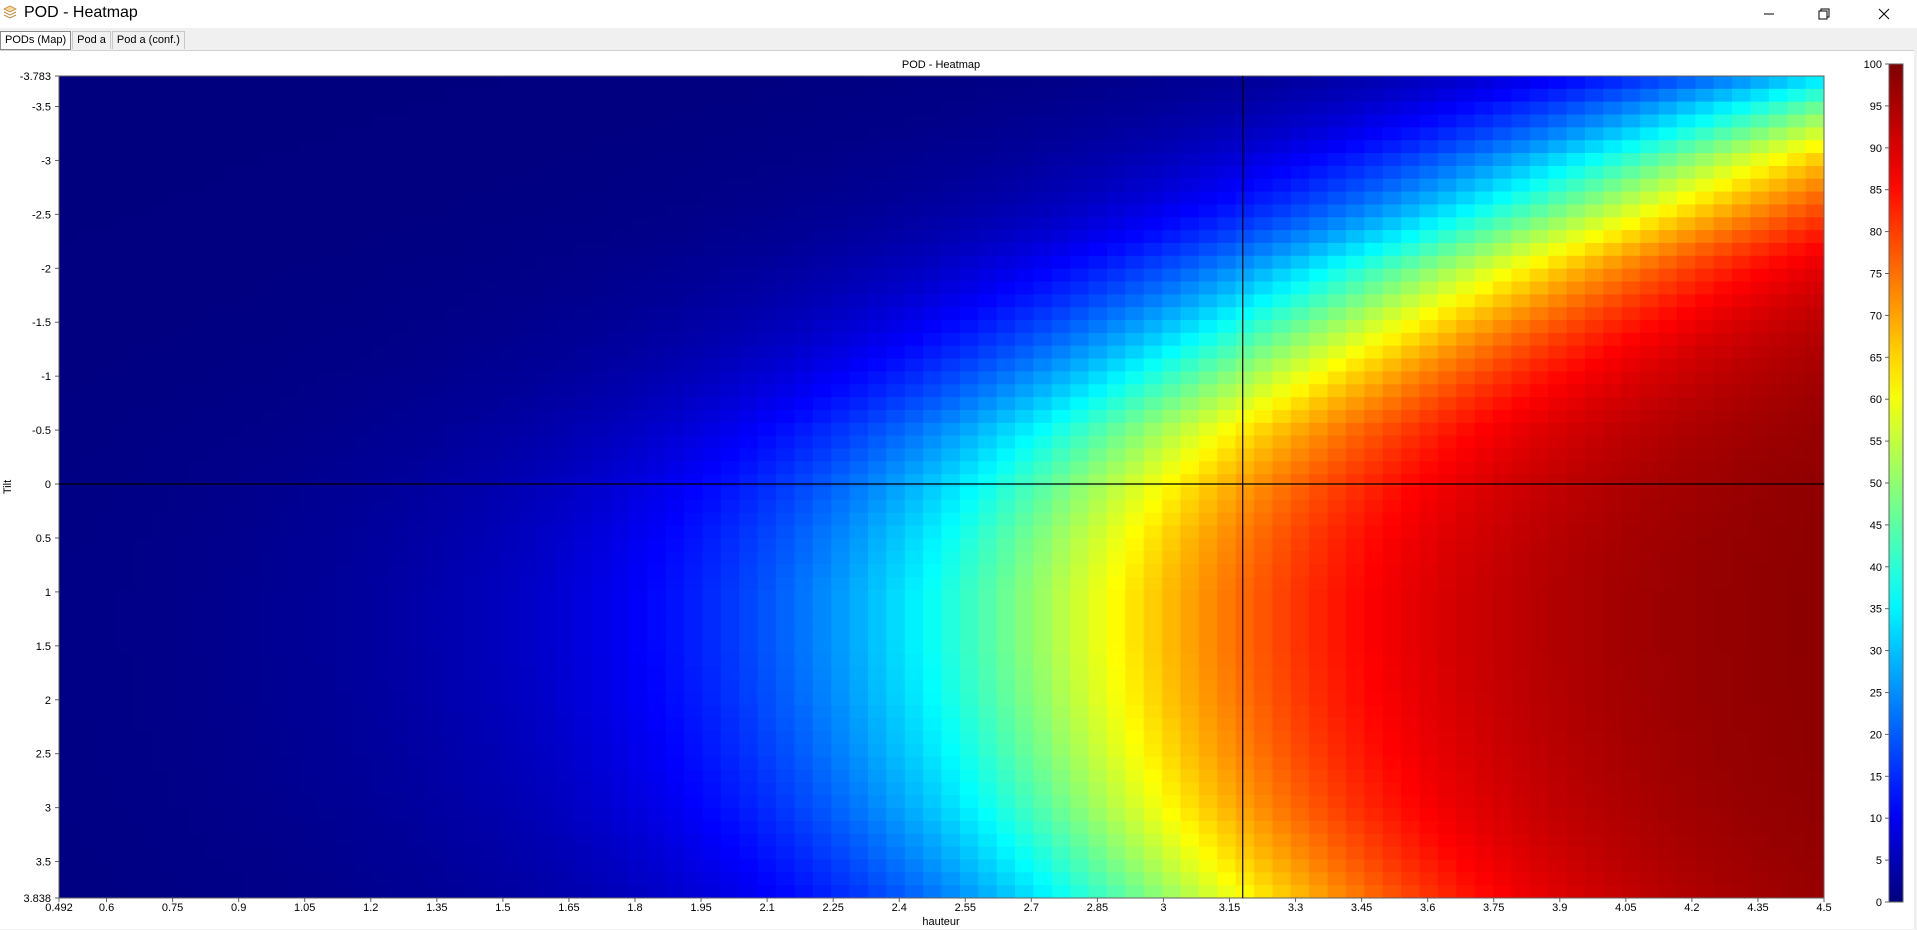  What do you see at coordinates (91, 40) in the screenshot?
I see `tab-pod-a: Pod a` at bounding box center [91, 40].